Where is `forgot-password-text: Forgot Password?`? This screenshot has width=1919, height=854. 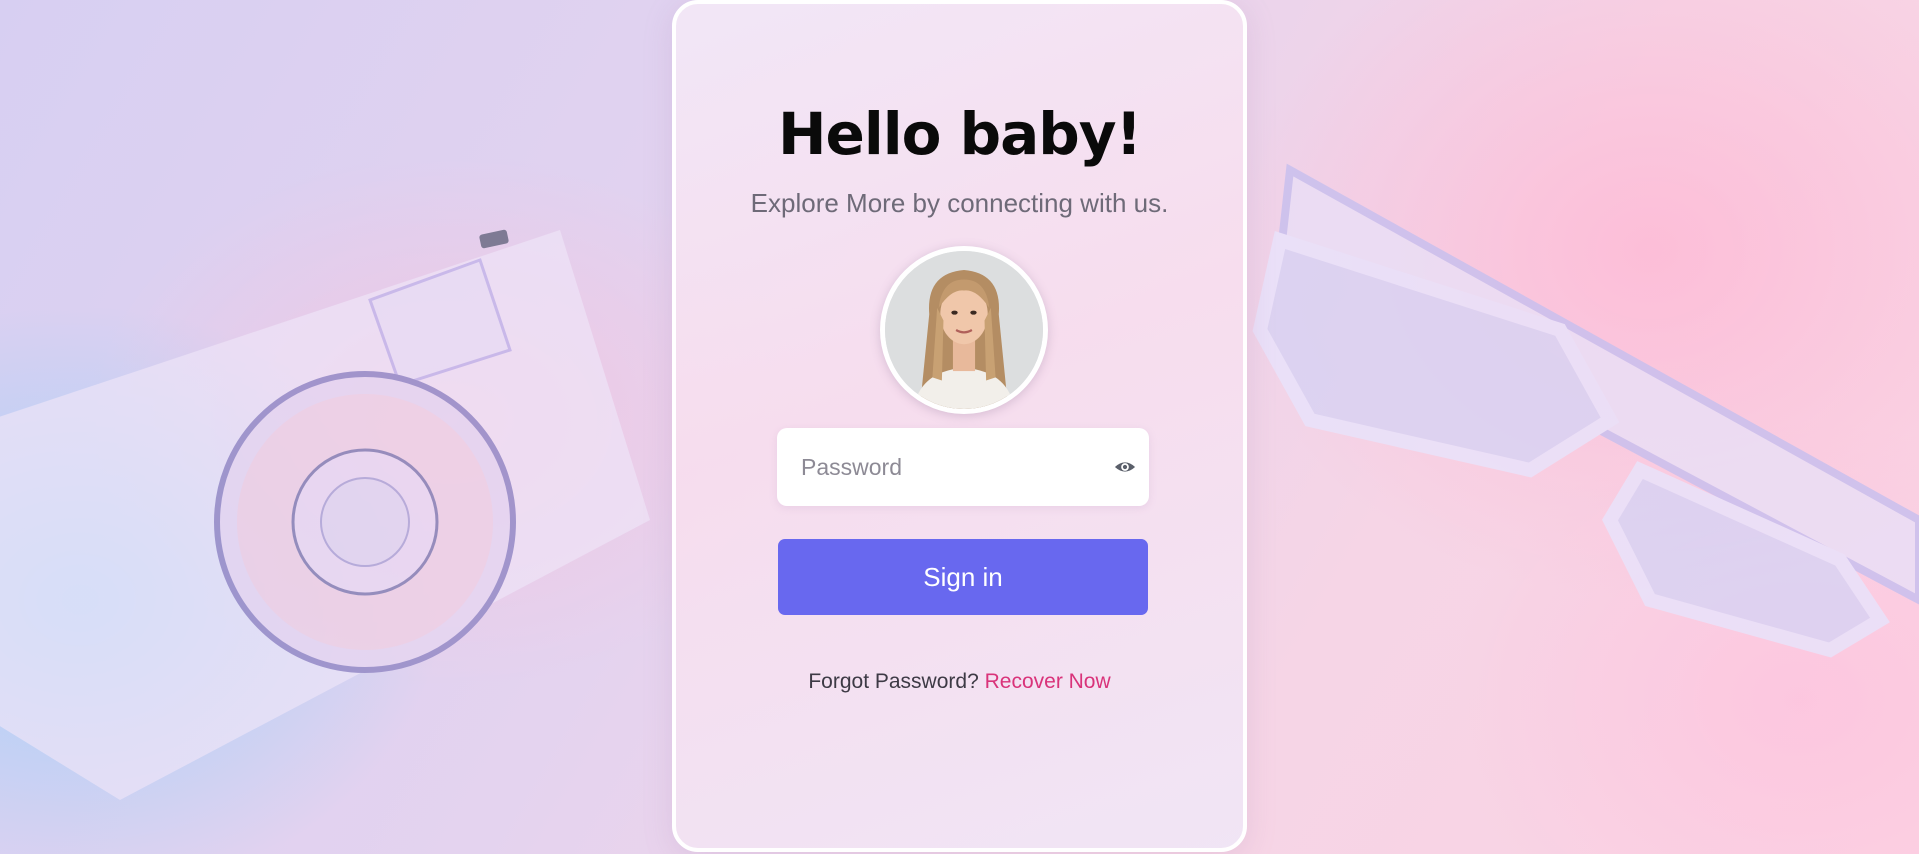
forgot-password-text: Forgot Password? is located at coordinates (893, 681).